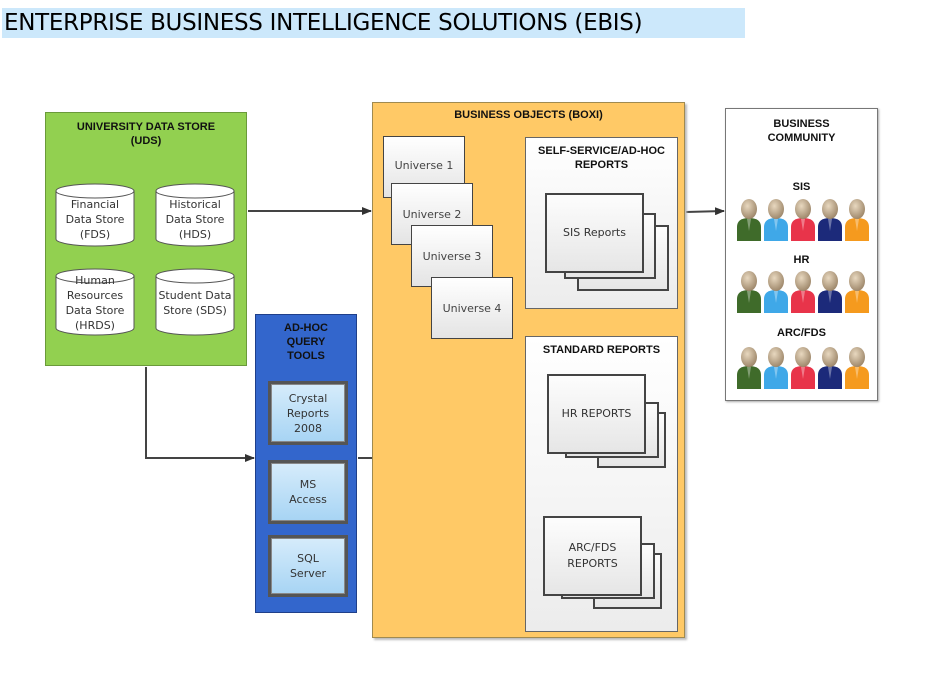 This screenshot has width=937, height=681. Describe the element at coordinates (195, 310) in the screenshot. I see `store-label: Store (SDS)` at that location.